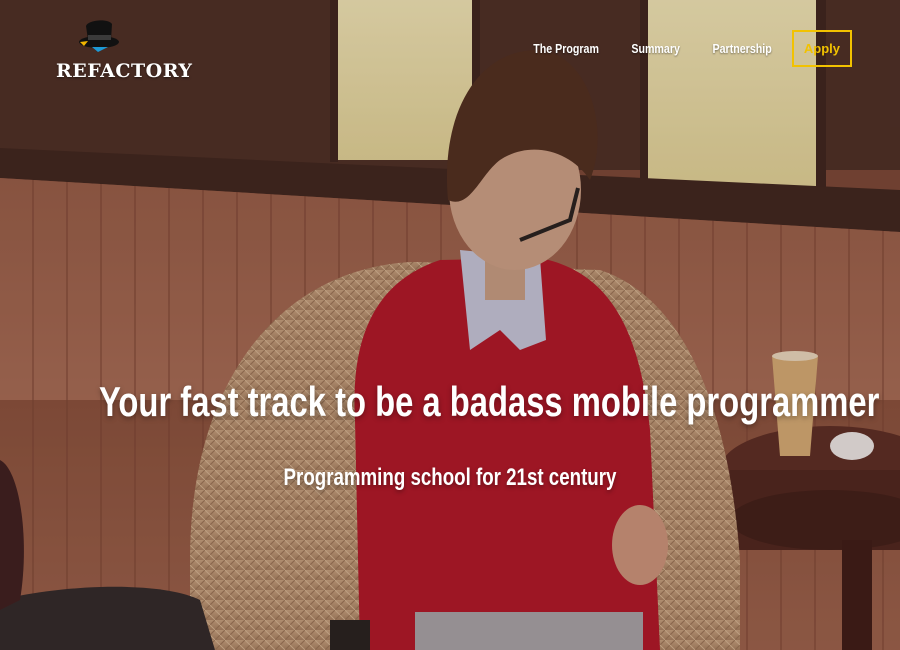  I want to click on hero-subtitle: Programming school for 21st century, so click(450, 477).